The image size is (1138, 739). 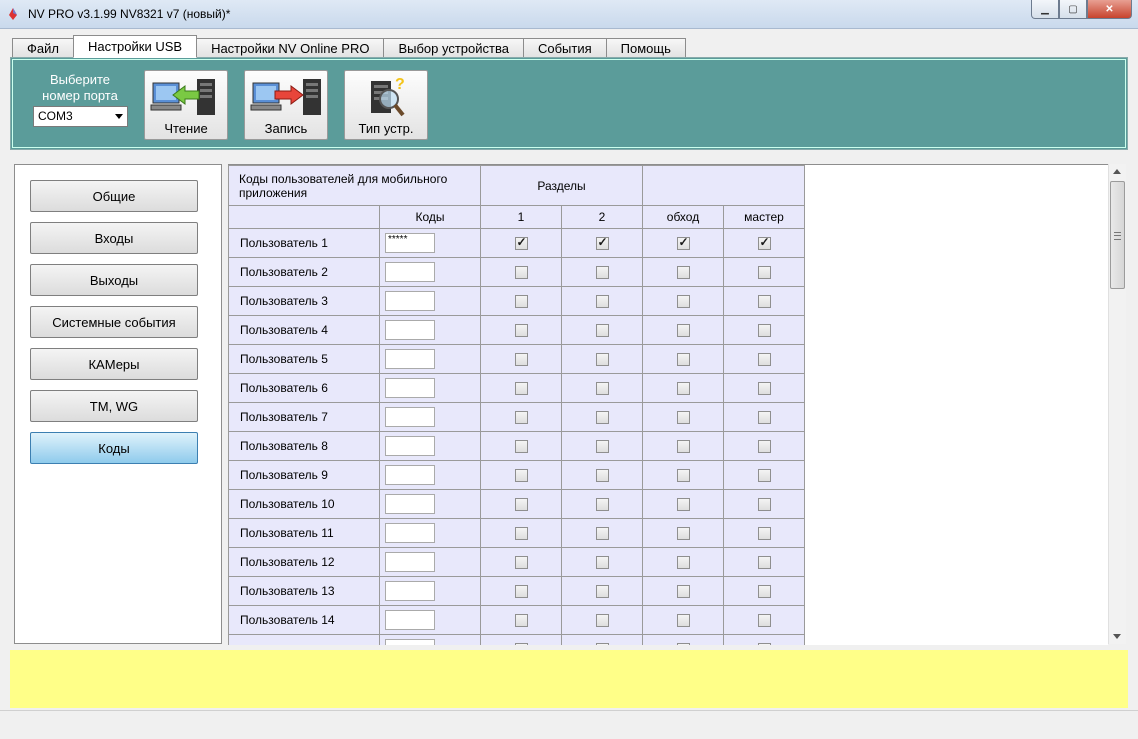 What do you see at coordinates (1073, 9) in the screenshot?
I see `maximize-button: ▢` at bounding box center [1073, 9].